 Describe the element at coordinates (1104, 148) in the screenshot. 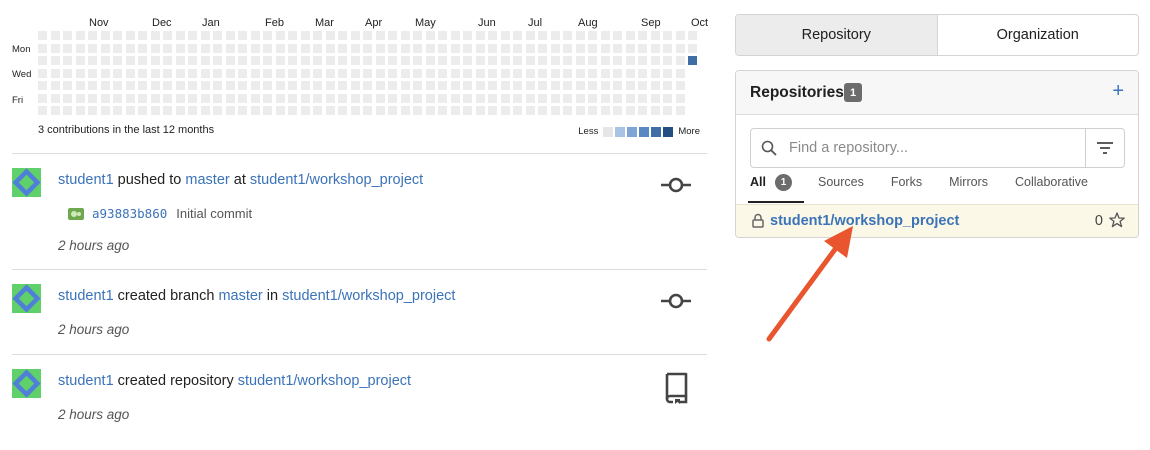

I see `filter-icon` at that location.